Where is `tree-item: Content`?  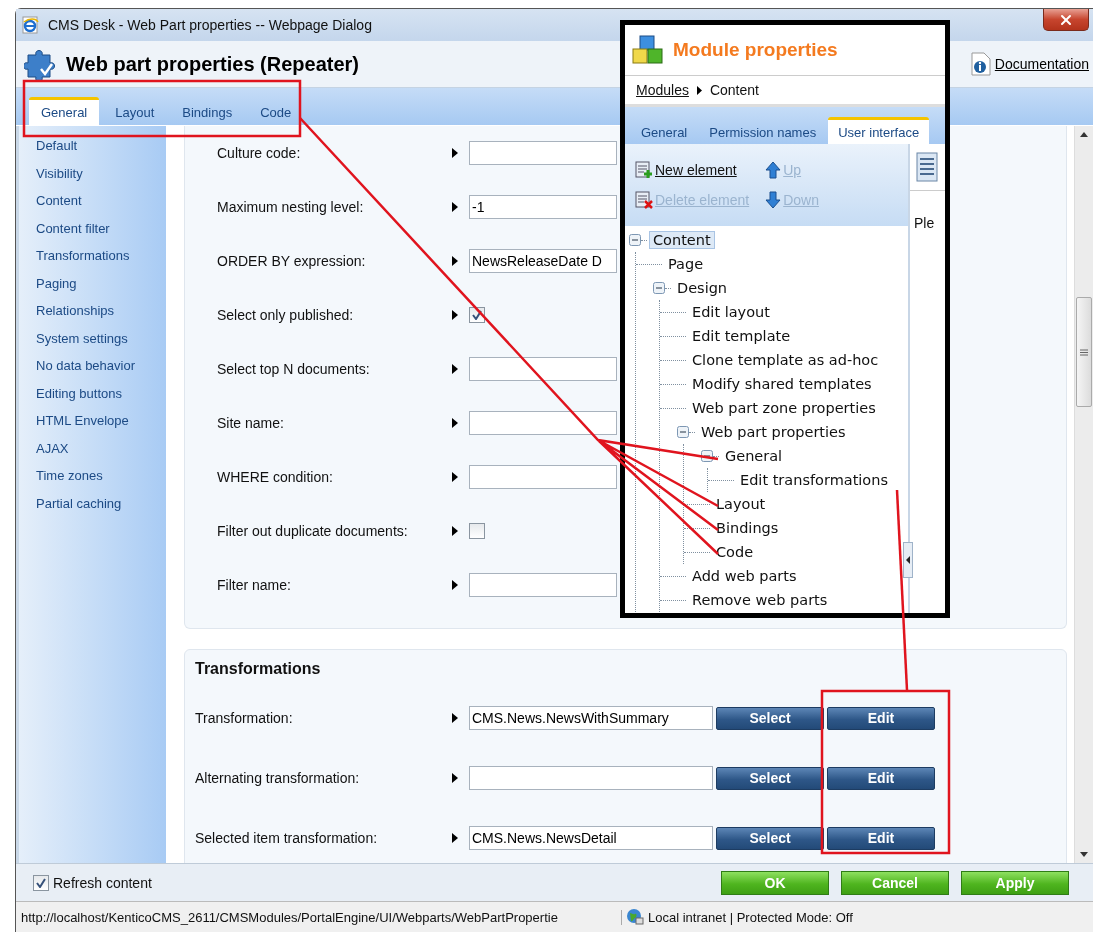 tree-item: Content is located at coordinates (682, 240).